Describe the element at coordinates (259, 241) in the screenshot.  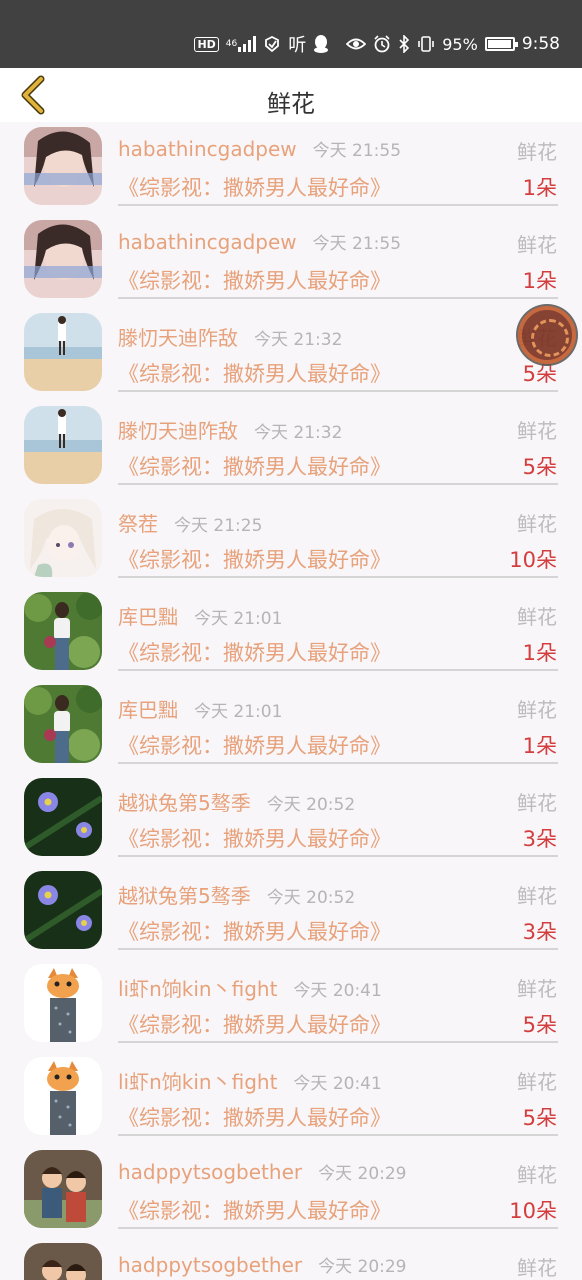
I see `sender-name: habathincgadpew 今天 21:55` at that location.